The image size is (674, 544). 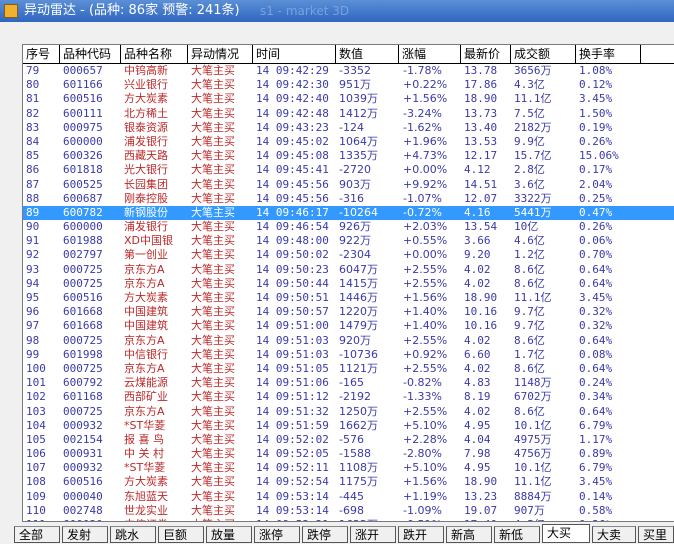 I want to click on cell-turnover-rate: 0.08%, so click(x=596, y=354).